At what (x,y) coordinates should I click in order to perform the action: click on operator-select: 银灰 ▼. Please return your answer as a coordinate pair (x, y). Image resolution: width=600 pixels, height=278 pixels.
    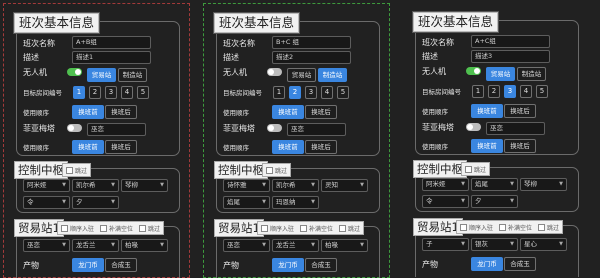
    Looking at the image, I should click on (494, 244).